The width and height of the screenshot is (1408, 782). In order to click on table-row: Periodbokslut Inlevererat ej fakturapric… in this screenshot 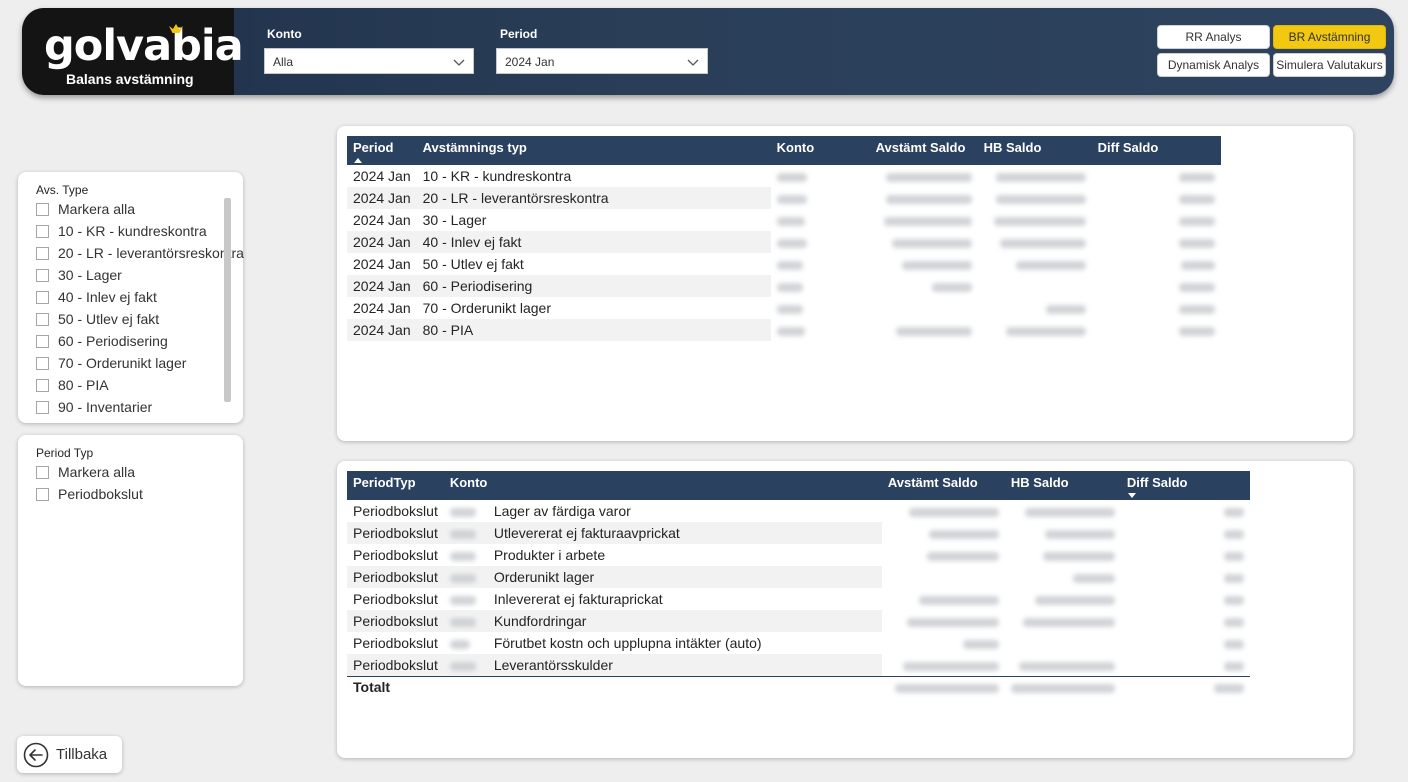, I will do `click(798, 599)`.